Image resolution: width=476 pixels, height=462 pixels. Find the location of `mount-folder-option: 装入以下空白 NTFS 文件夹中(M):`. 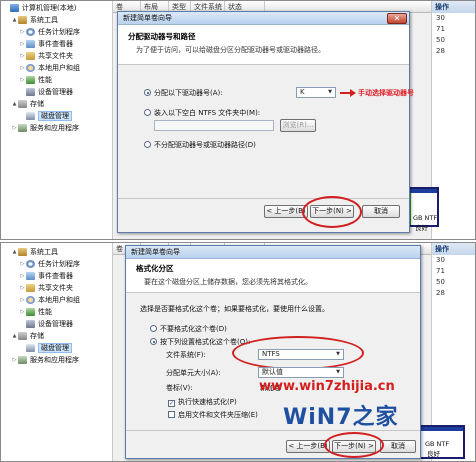

mount-folder-option: 装入以下空白 NTFS 文件夹中(M): is located at coordinates (202, 113).